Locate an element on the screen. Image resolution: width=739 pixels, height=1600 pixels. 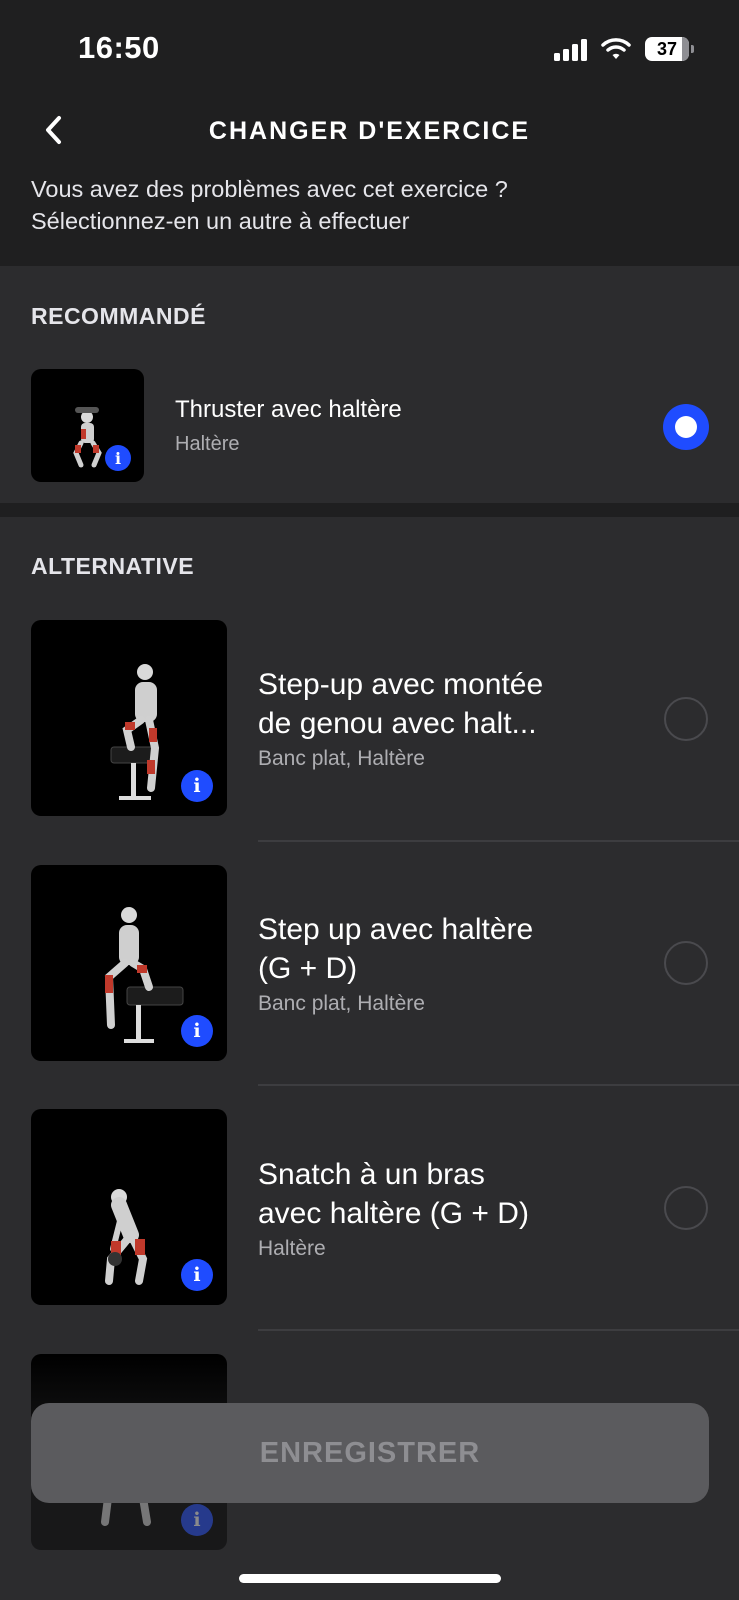
title-line-1: Step up avec haltère is located at coordinates (396, 929).